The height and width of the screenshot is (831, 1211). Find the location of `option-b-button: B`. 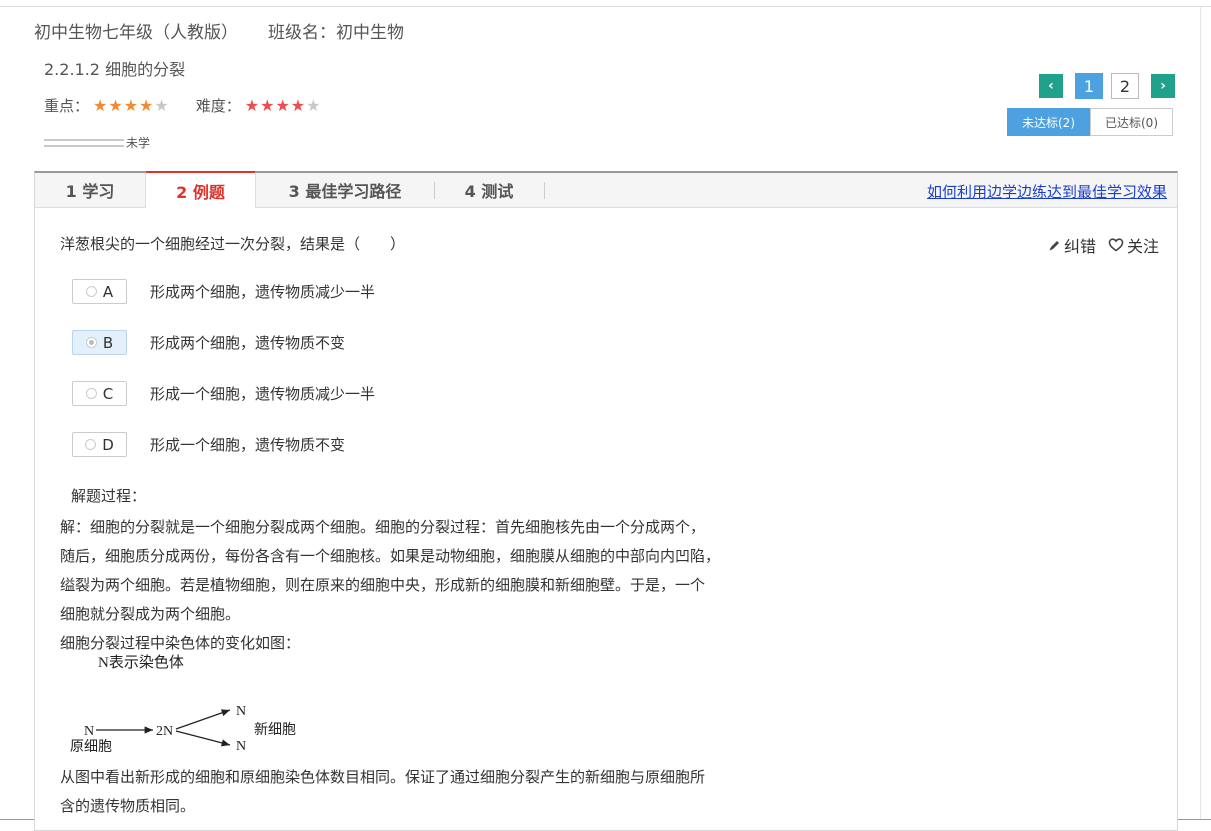

option-b-button: B is located at coordinates (99, 342).